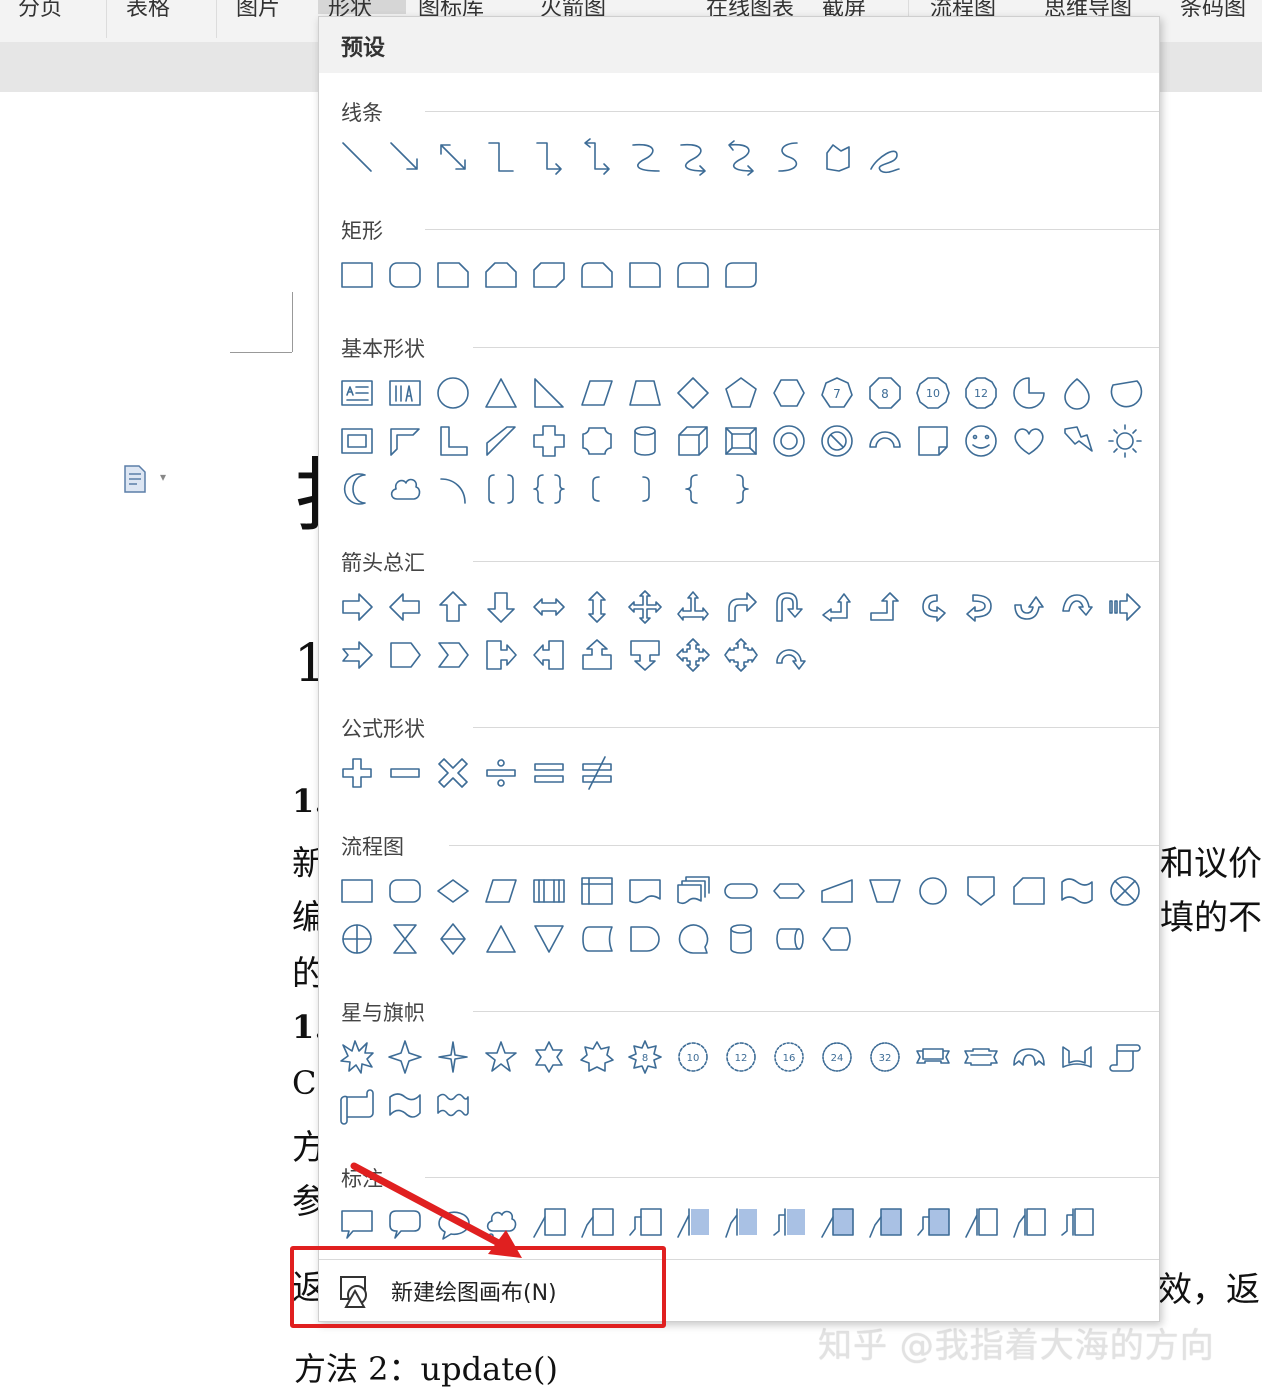 This screenshot has height=1394, width=1262. Describe the element at coordinates (405, 1105) in the screenshot. I see `shape-wave-button` at that location.